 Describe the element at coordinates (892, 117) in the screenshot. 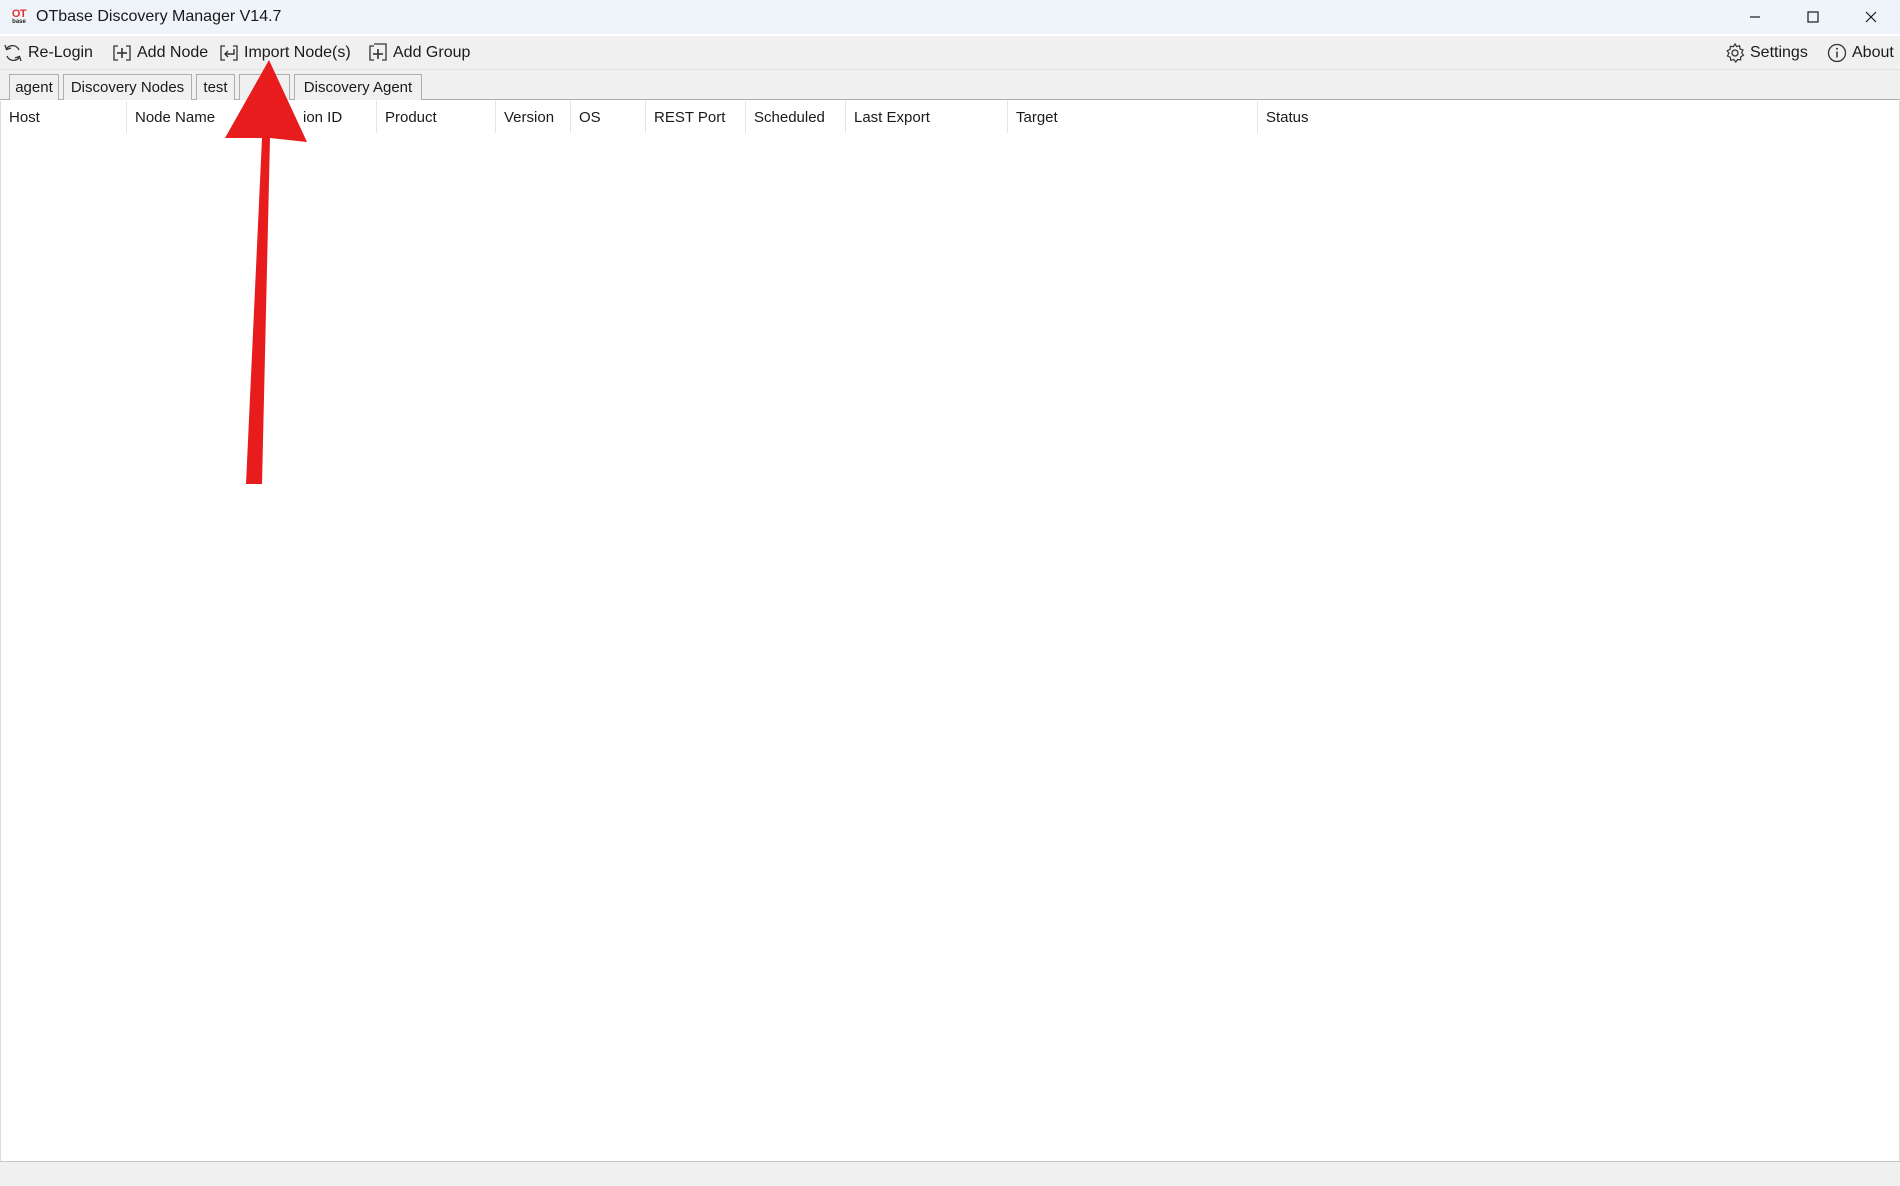

I see `column-header-label: Last Export` at that location.